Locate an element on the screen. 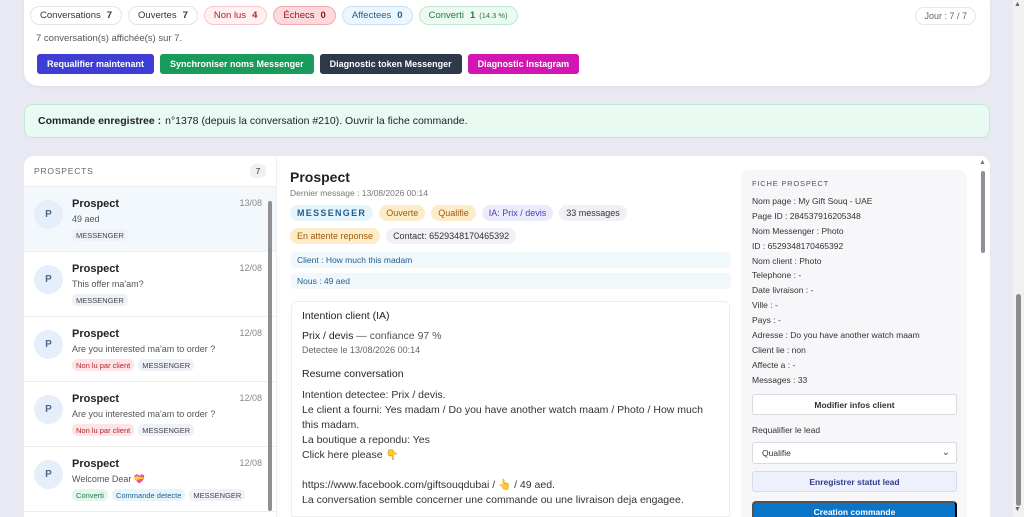 Image resolution: width=1024 pixels, height=517 pixels. field-address: Adresse : Do you have another watch maam is located at coordinates (836, 335).